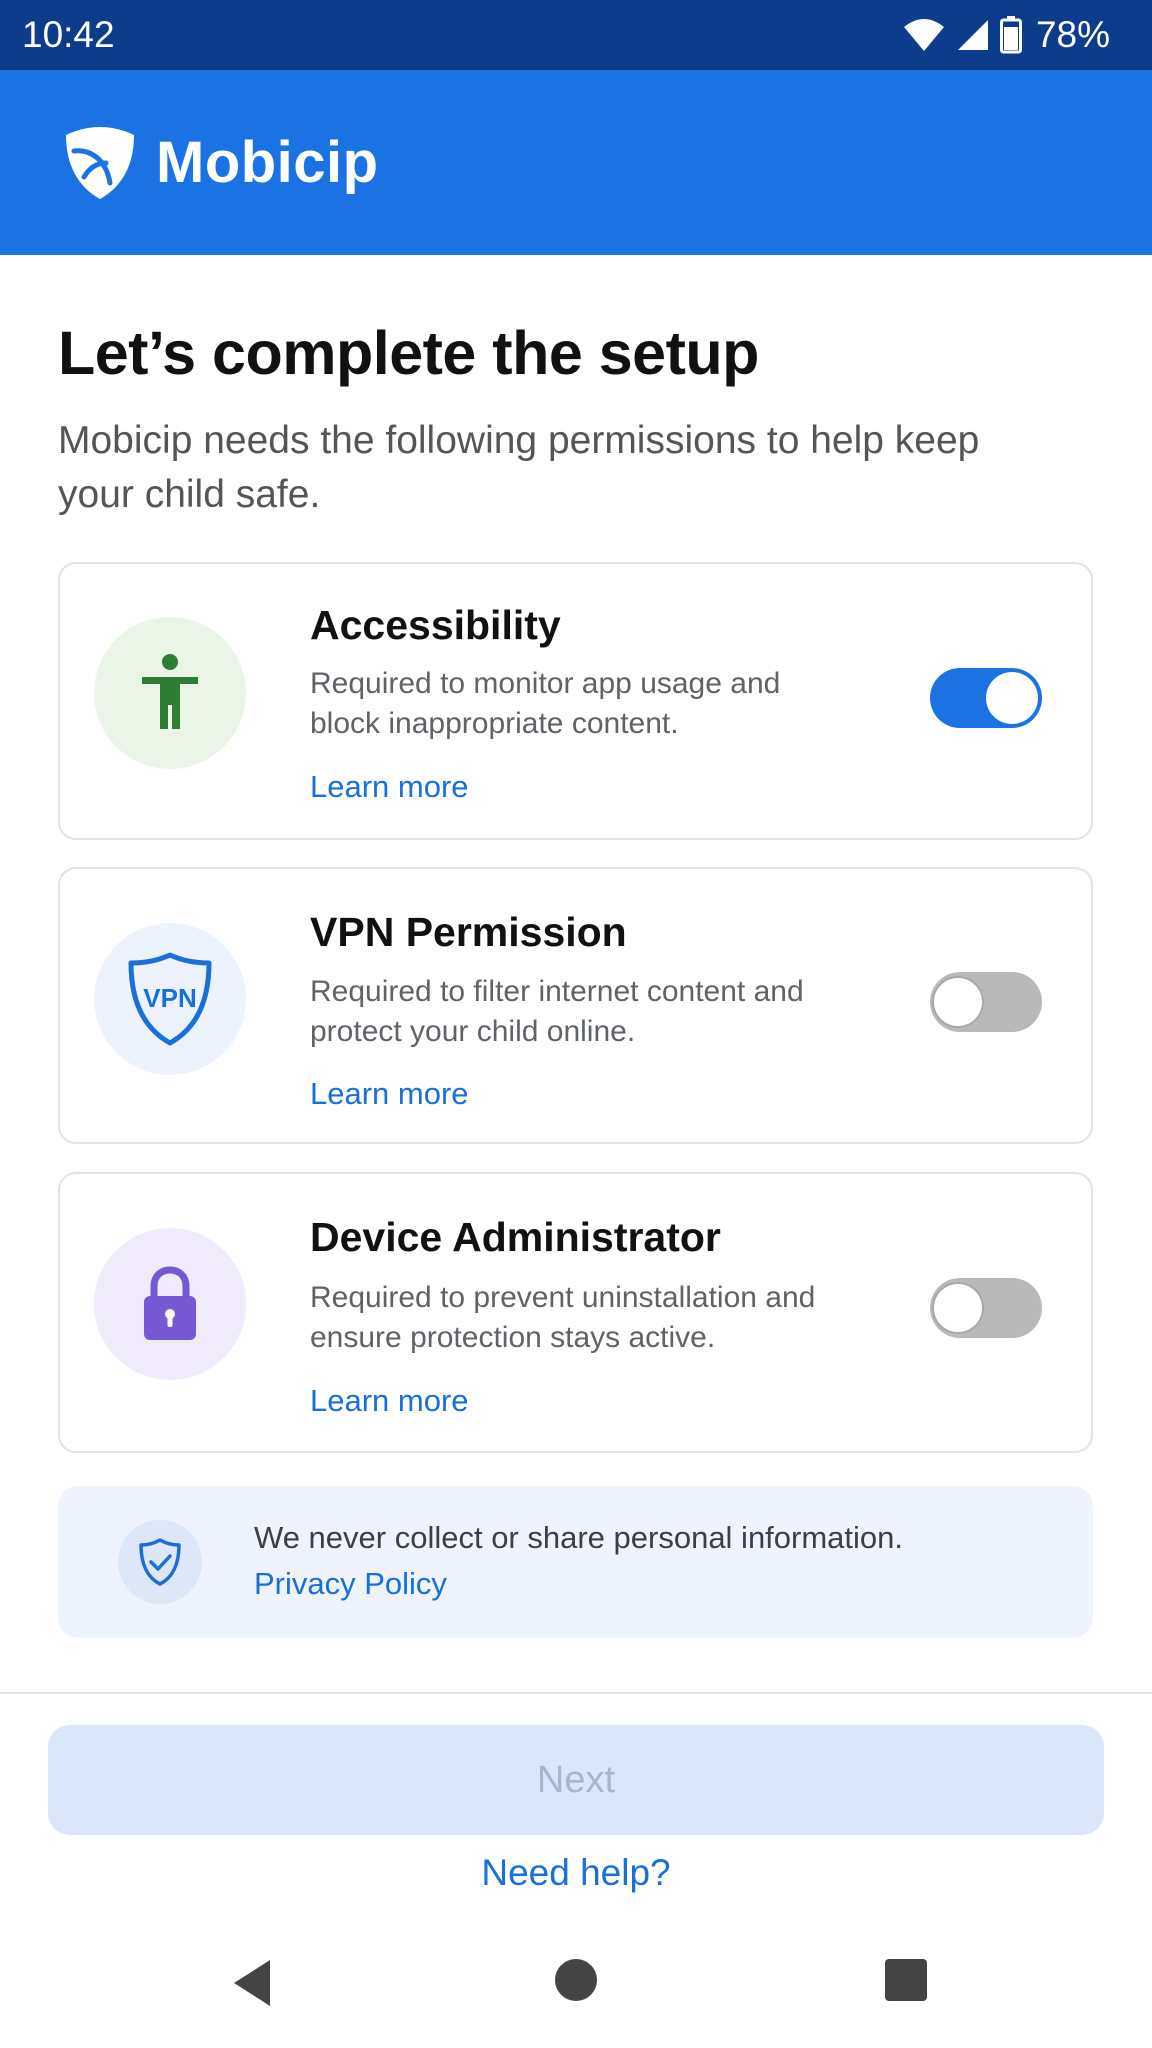 This screenshot has width=1152, height=2048. What do you see at coordinates (576, 162) in the screenshot?
I see `app-bar: Mobicip` at bounding box center [576, 162].